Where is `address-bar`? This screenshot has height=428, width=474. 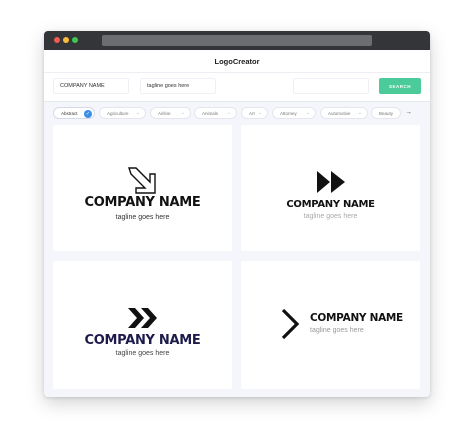
address-bar is located at coordinates (237, 40).